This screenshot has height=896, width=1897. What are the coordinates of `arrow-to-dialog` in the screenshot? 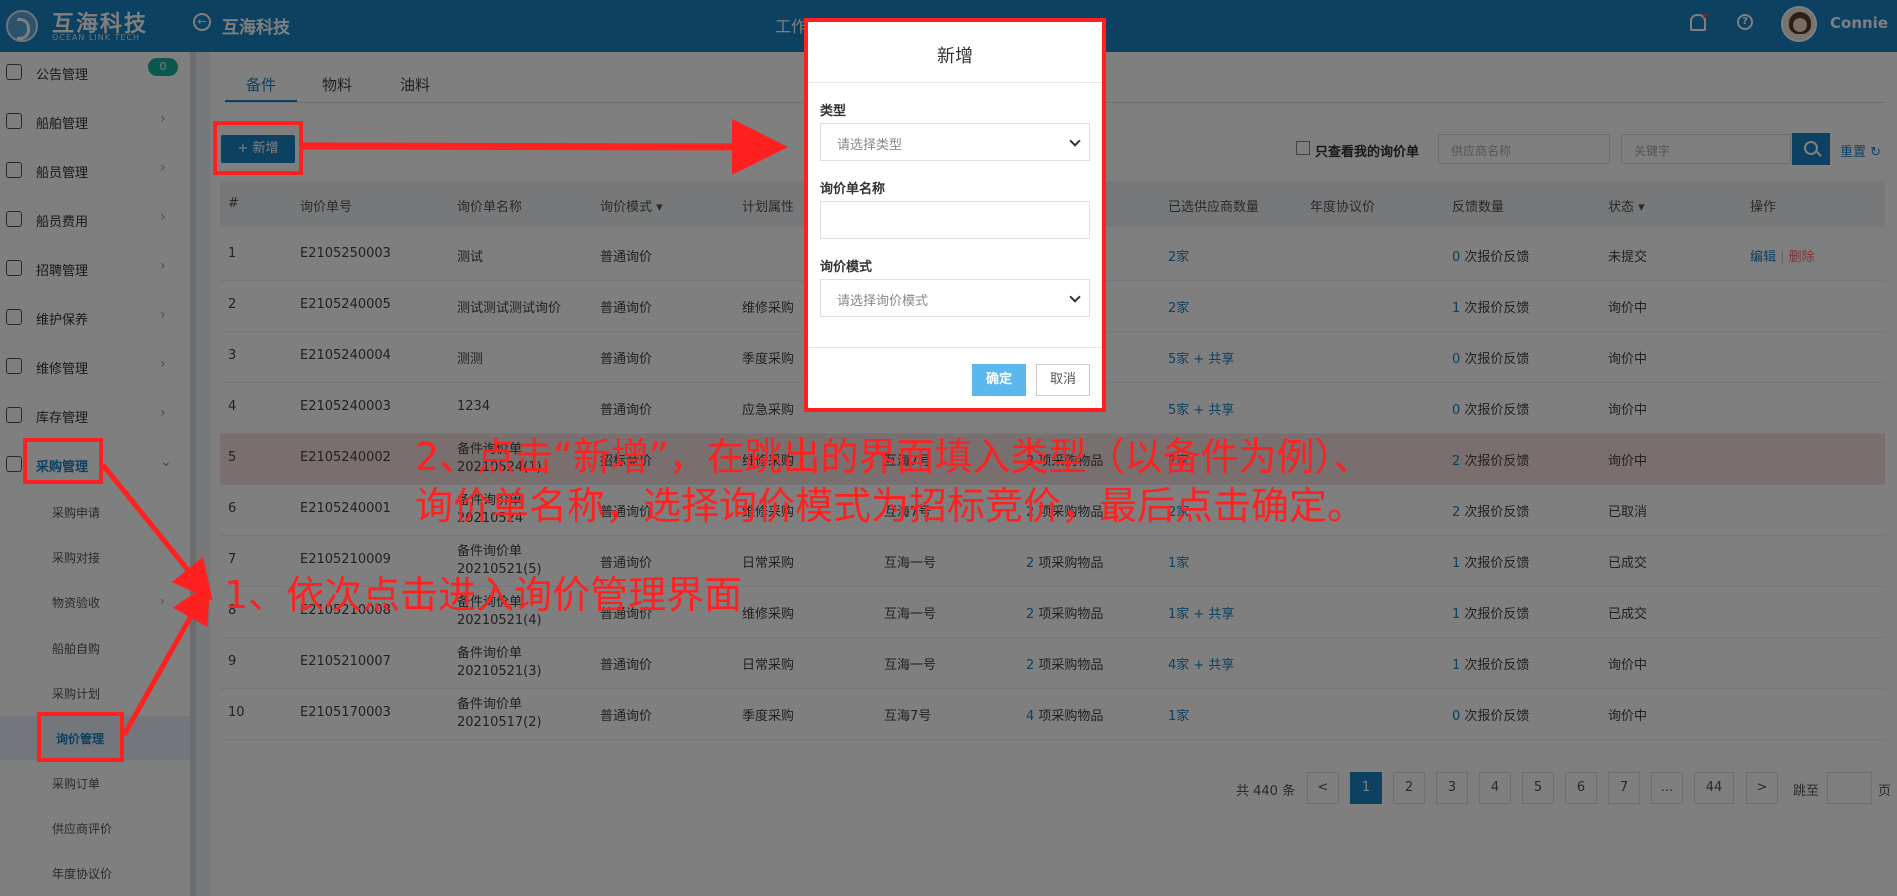 It's located at (545, 146).